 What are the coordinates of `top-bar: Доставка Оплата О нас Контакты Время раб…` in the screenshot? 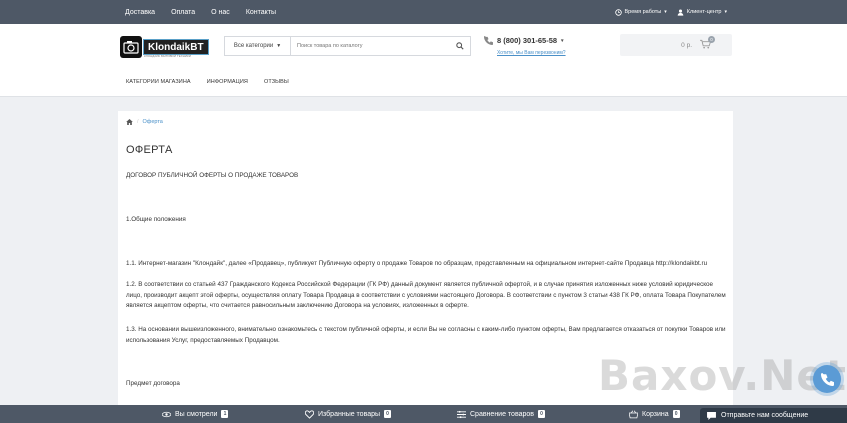 It's located at (423, 12).